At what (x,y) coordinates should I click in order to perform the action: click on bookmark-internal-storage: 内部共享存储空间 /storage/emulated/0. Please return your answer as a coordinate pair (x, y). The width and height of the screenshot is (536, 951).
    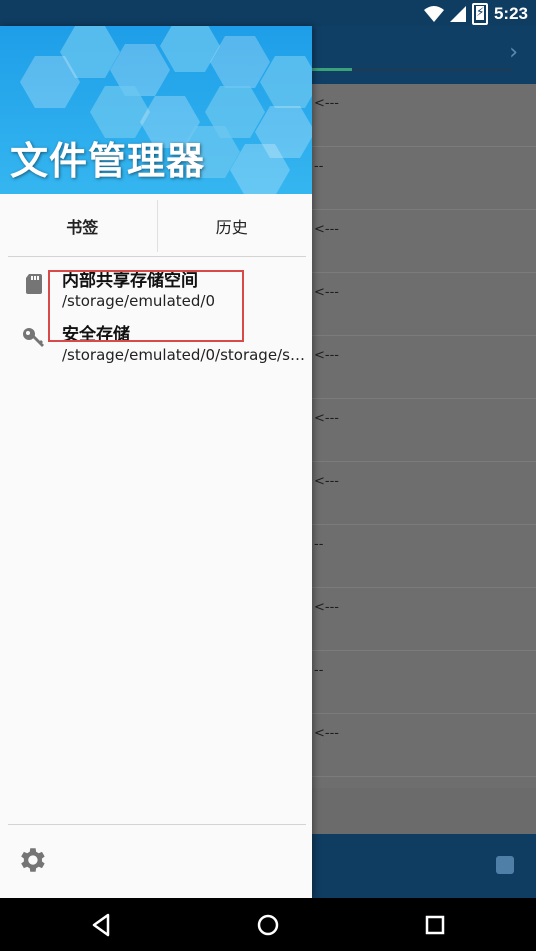
    Looking at the image, I should click on (156, 287).